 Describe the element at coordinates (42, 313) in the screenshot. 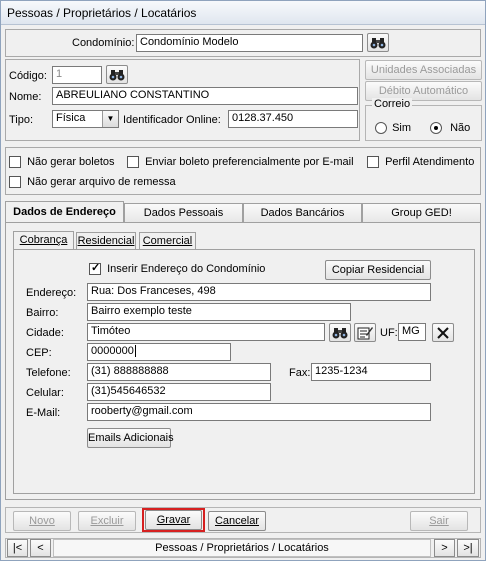

I see `bairro-label: Bairro:` at that location.